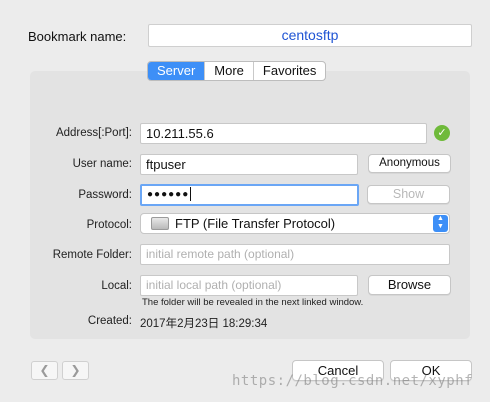  What do you see at coordinates (353, 381) in the screenshot?
I see `watermark: https://blog.csdn.net/xyphf` at bounding box center [353, 381].